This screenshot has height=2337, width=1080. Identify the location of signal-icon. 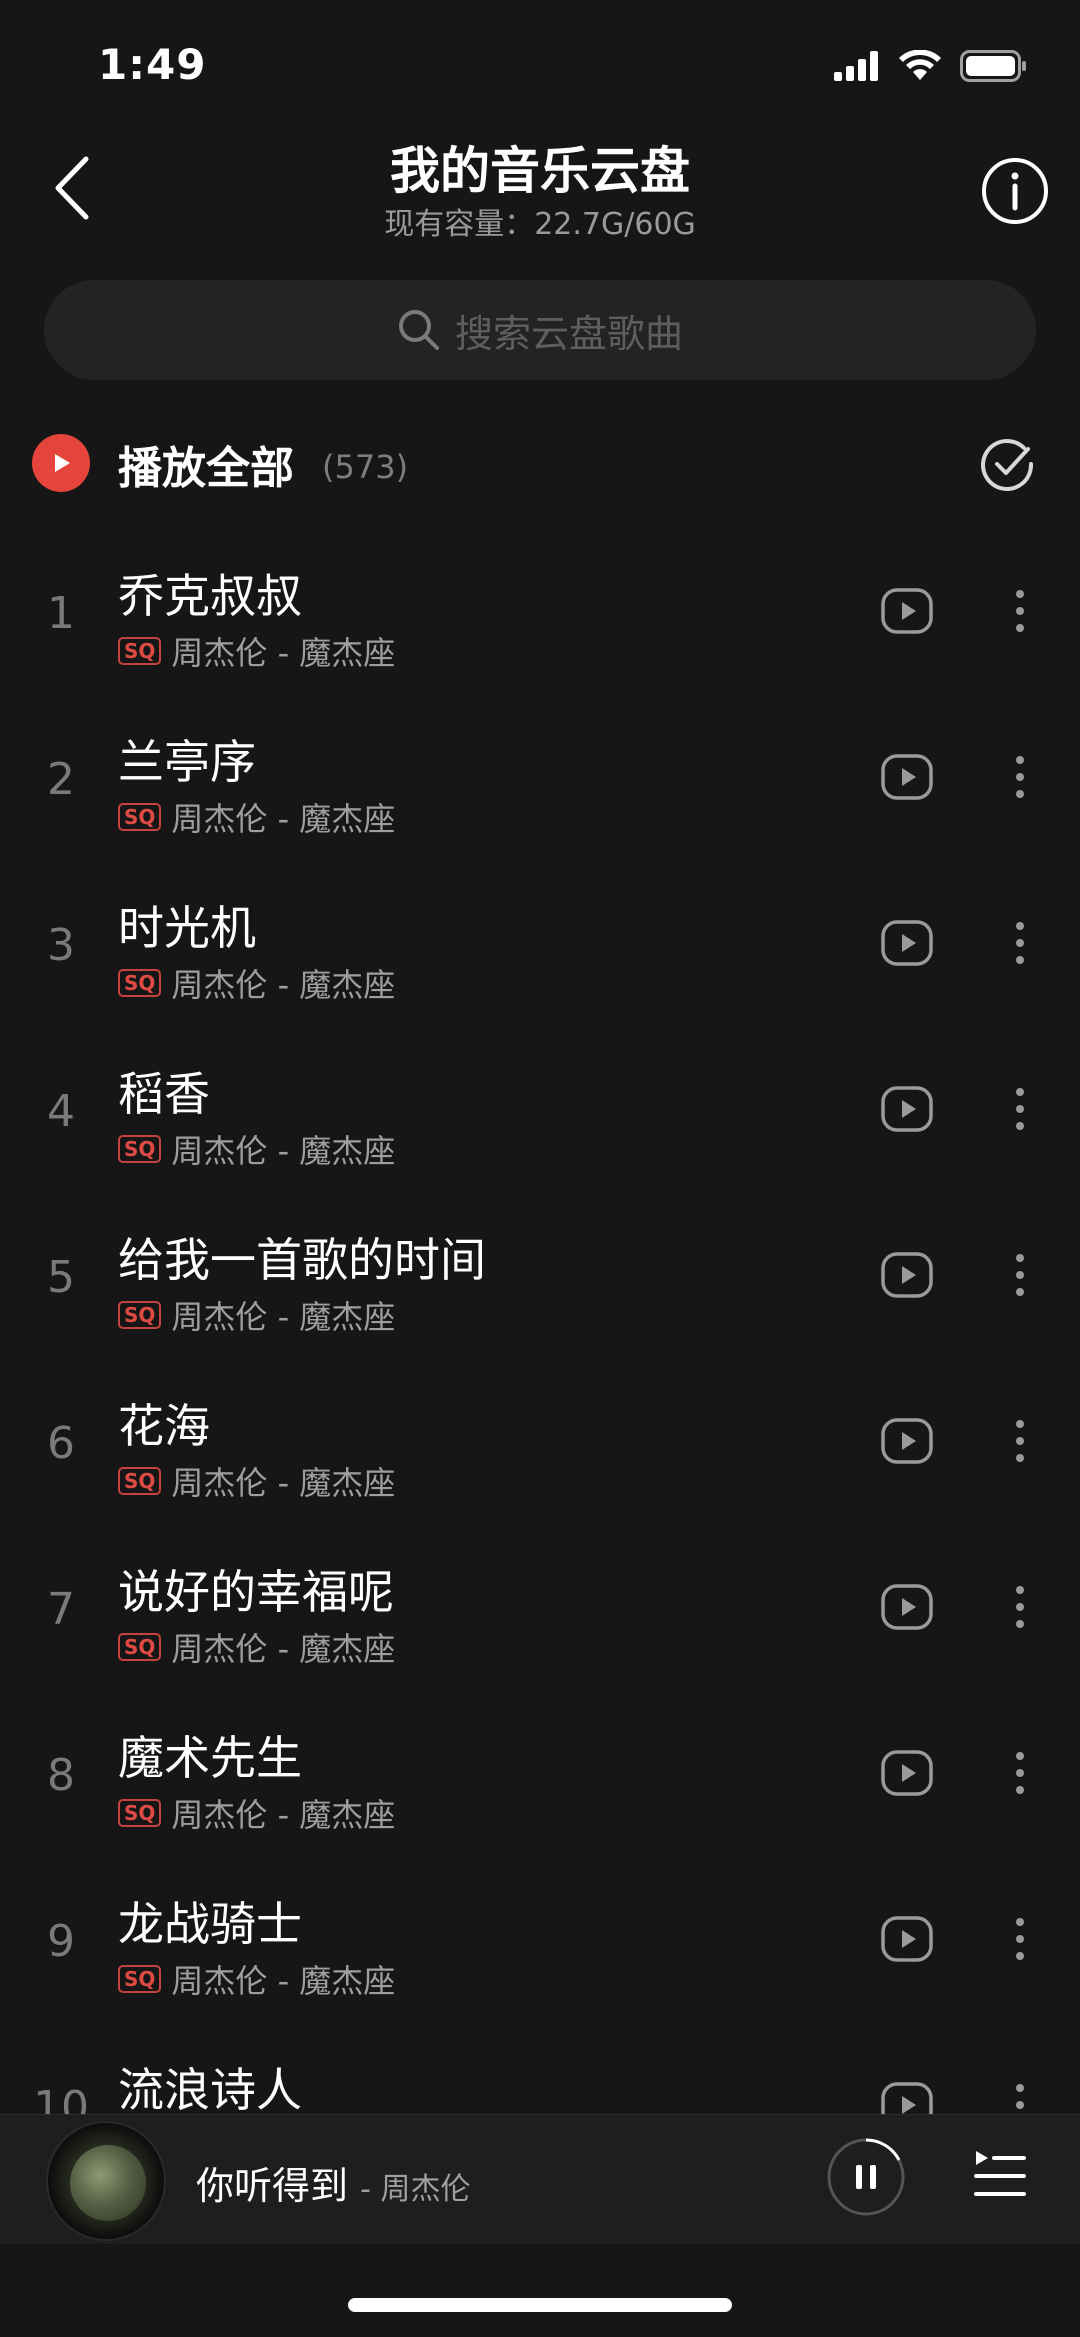
(856, 66).